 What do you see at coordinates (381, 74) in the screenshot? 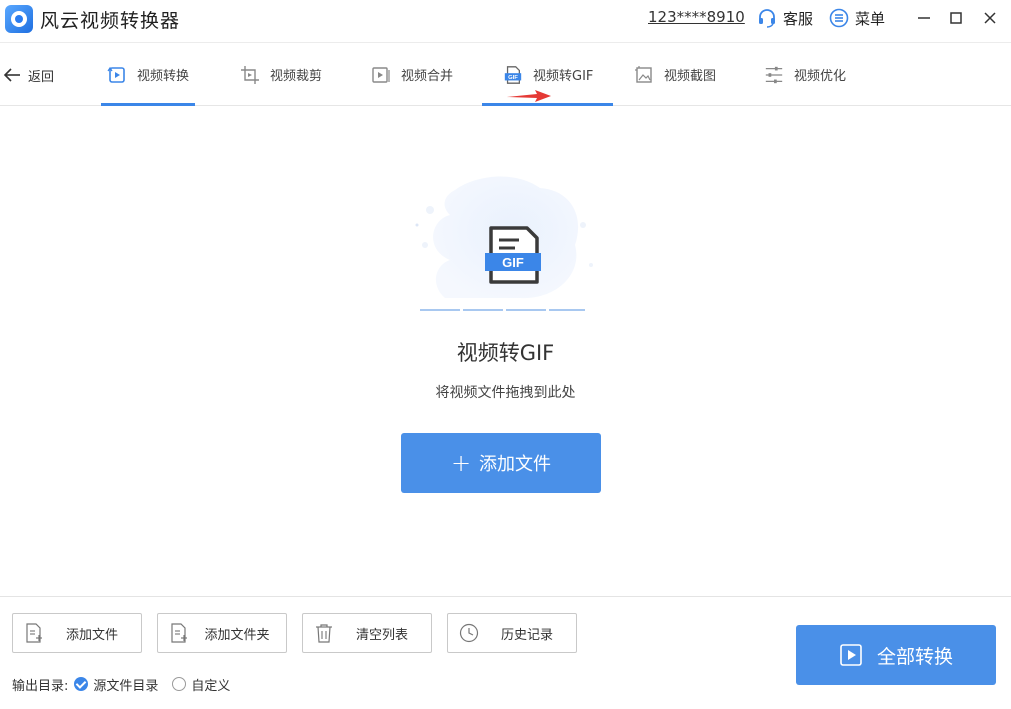
I see `video-merge-icon` at bounding box center [381, 74].